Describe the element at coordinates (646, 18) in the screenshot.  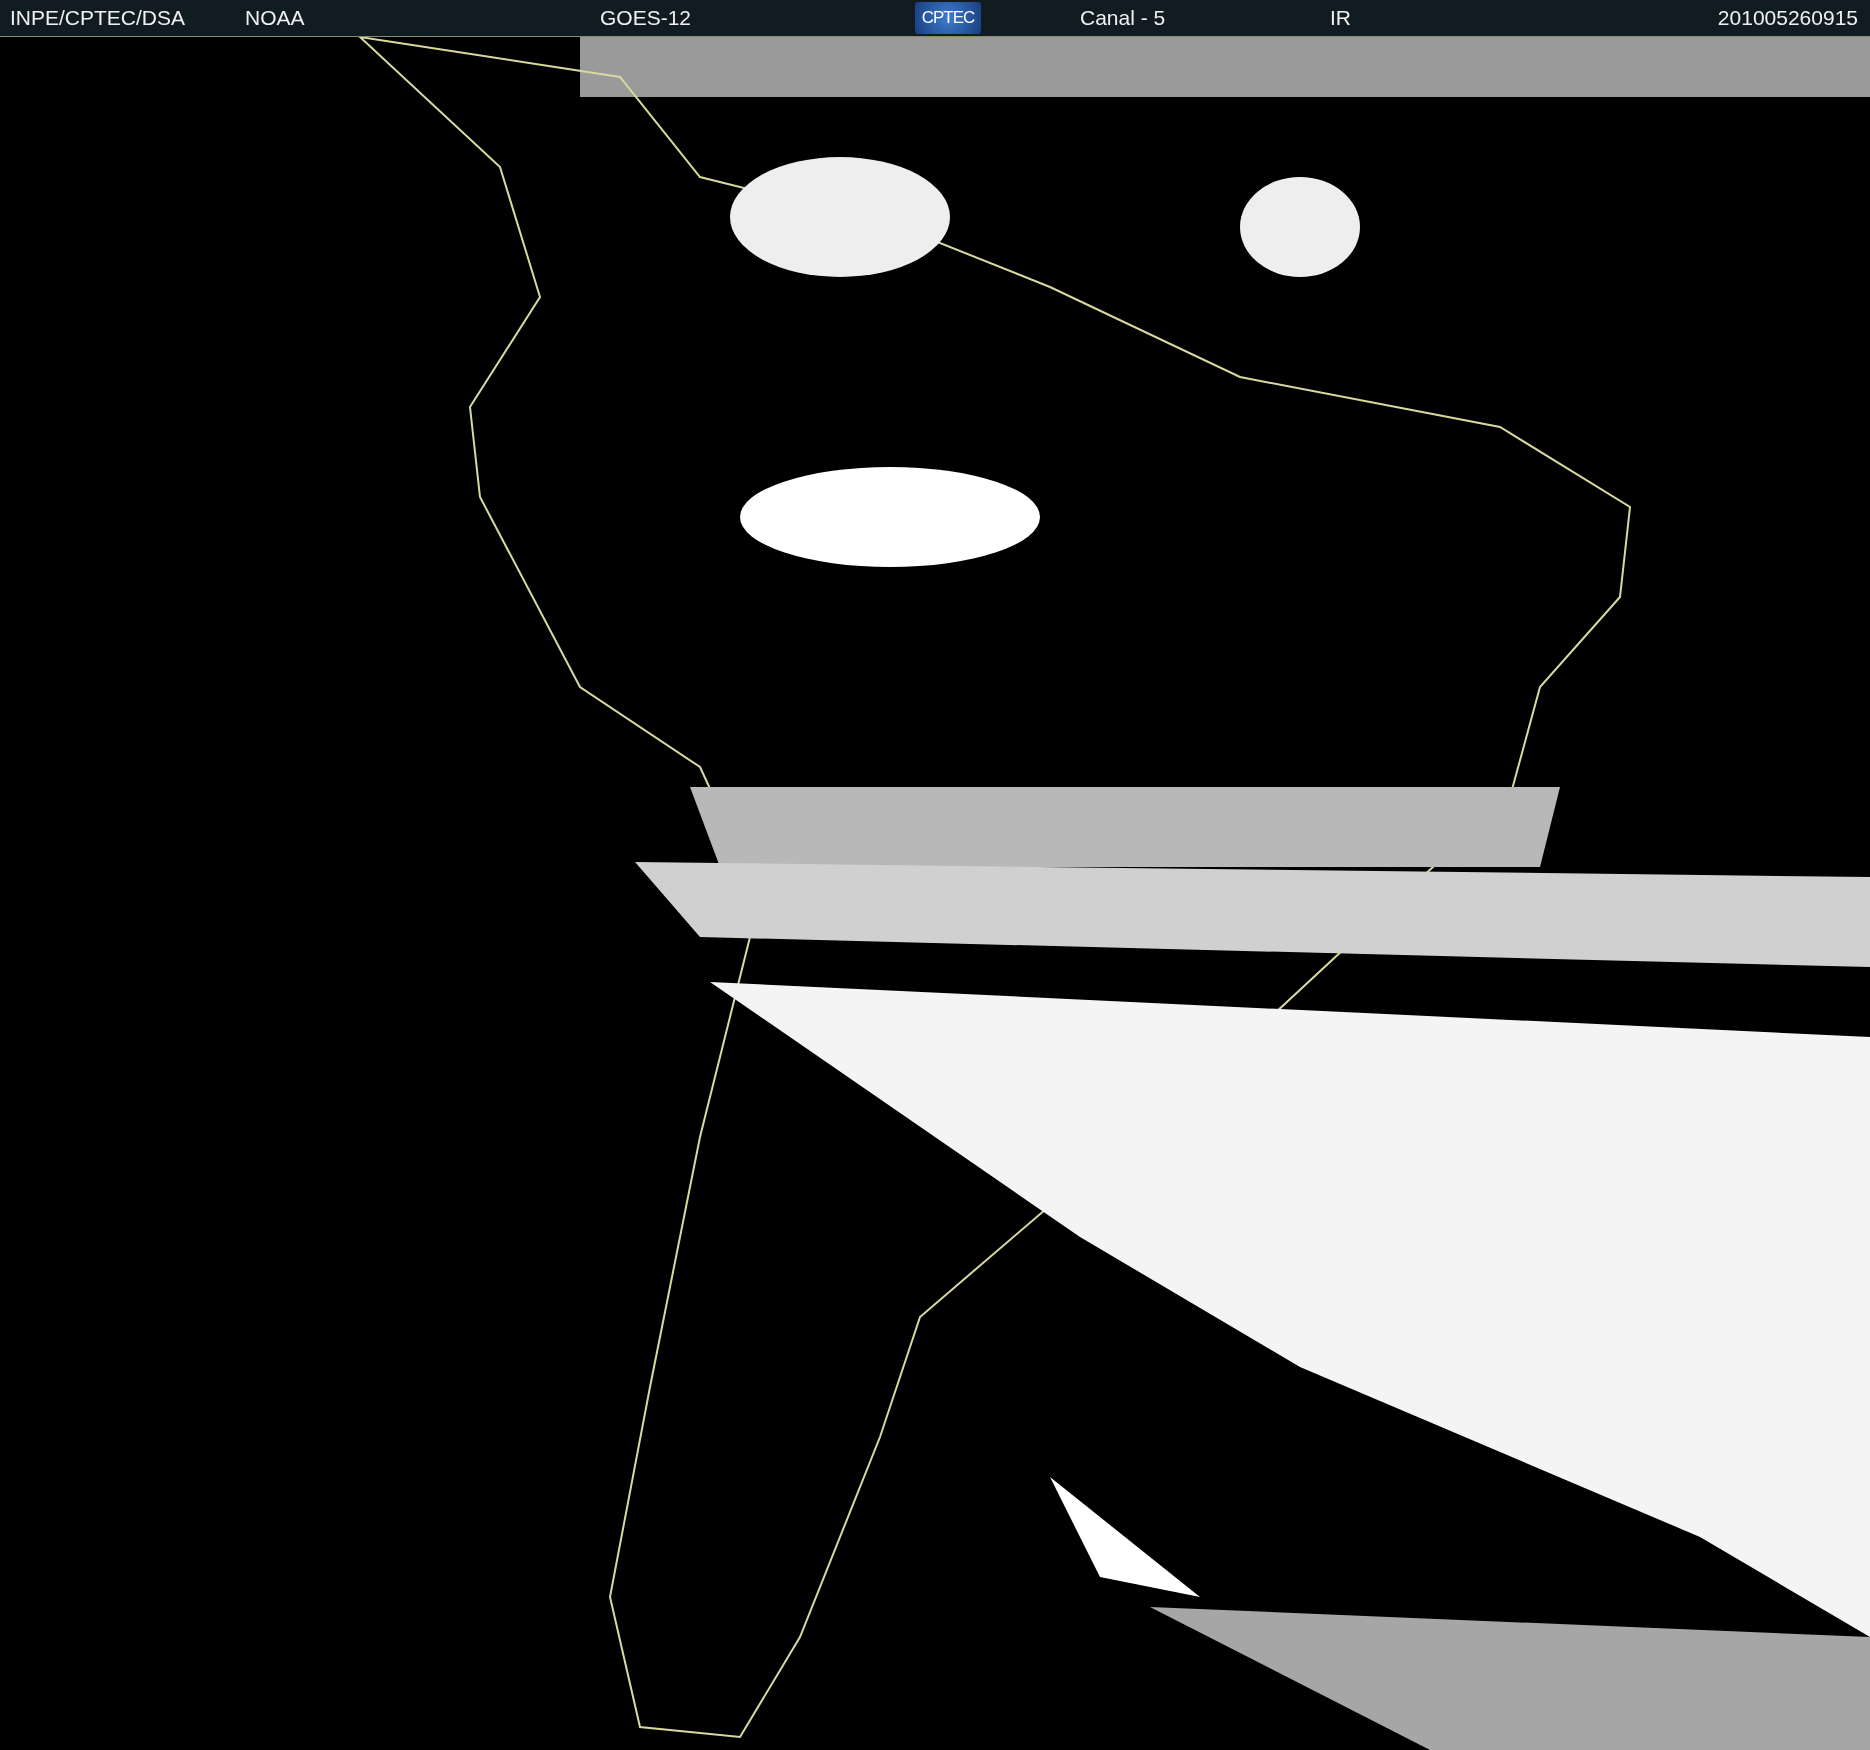
I see `satellite-label: GOES-12` at that location.